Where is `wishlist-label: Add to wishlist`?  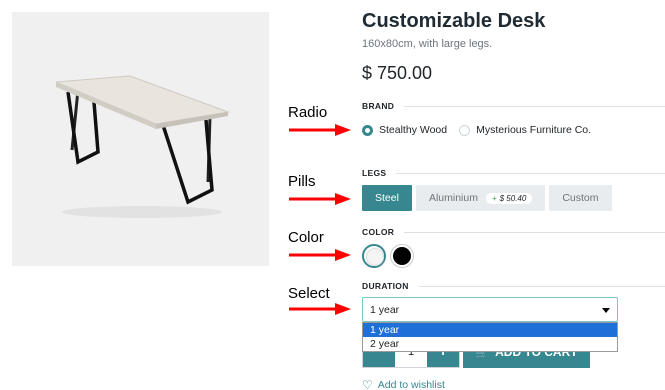
wishlist-label: Add to wishlist is located at coordinates (411, 384).